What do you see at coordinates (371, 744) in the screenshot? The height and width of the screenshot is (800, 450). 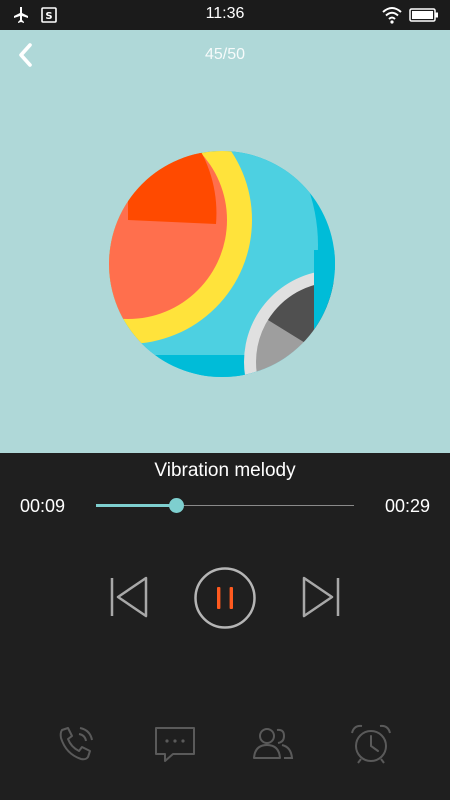 I see `alarm-clock-icon` at bounding box center [371, 744].